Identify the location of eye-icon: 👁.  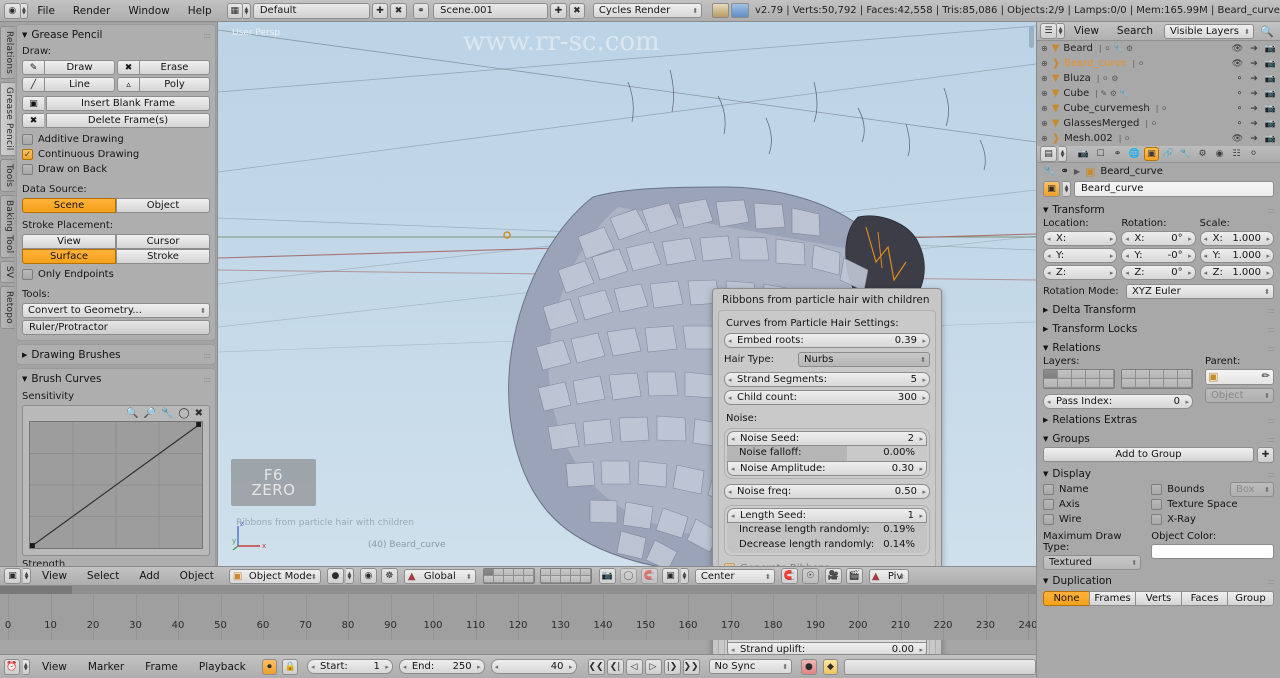
(1237, 139).